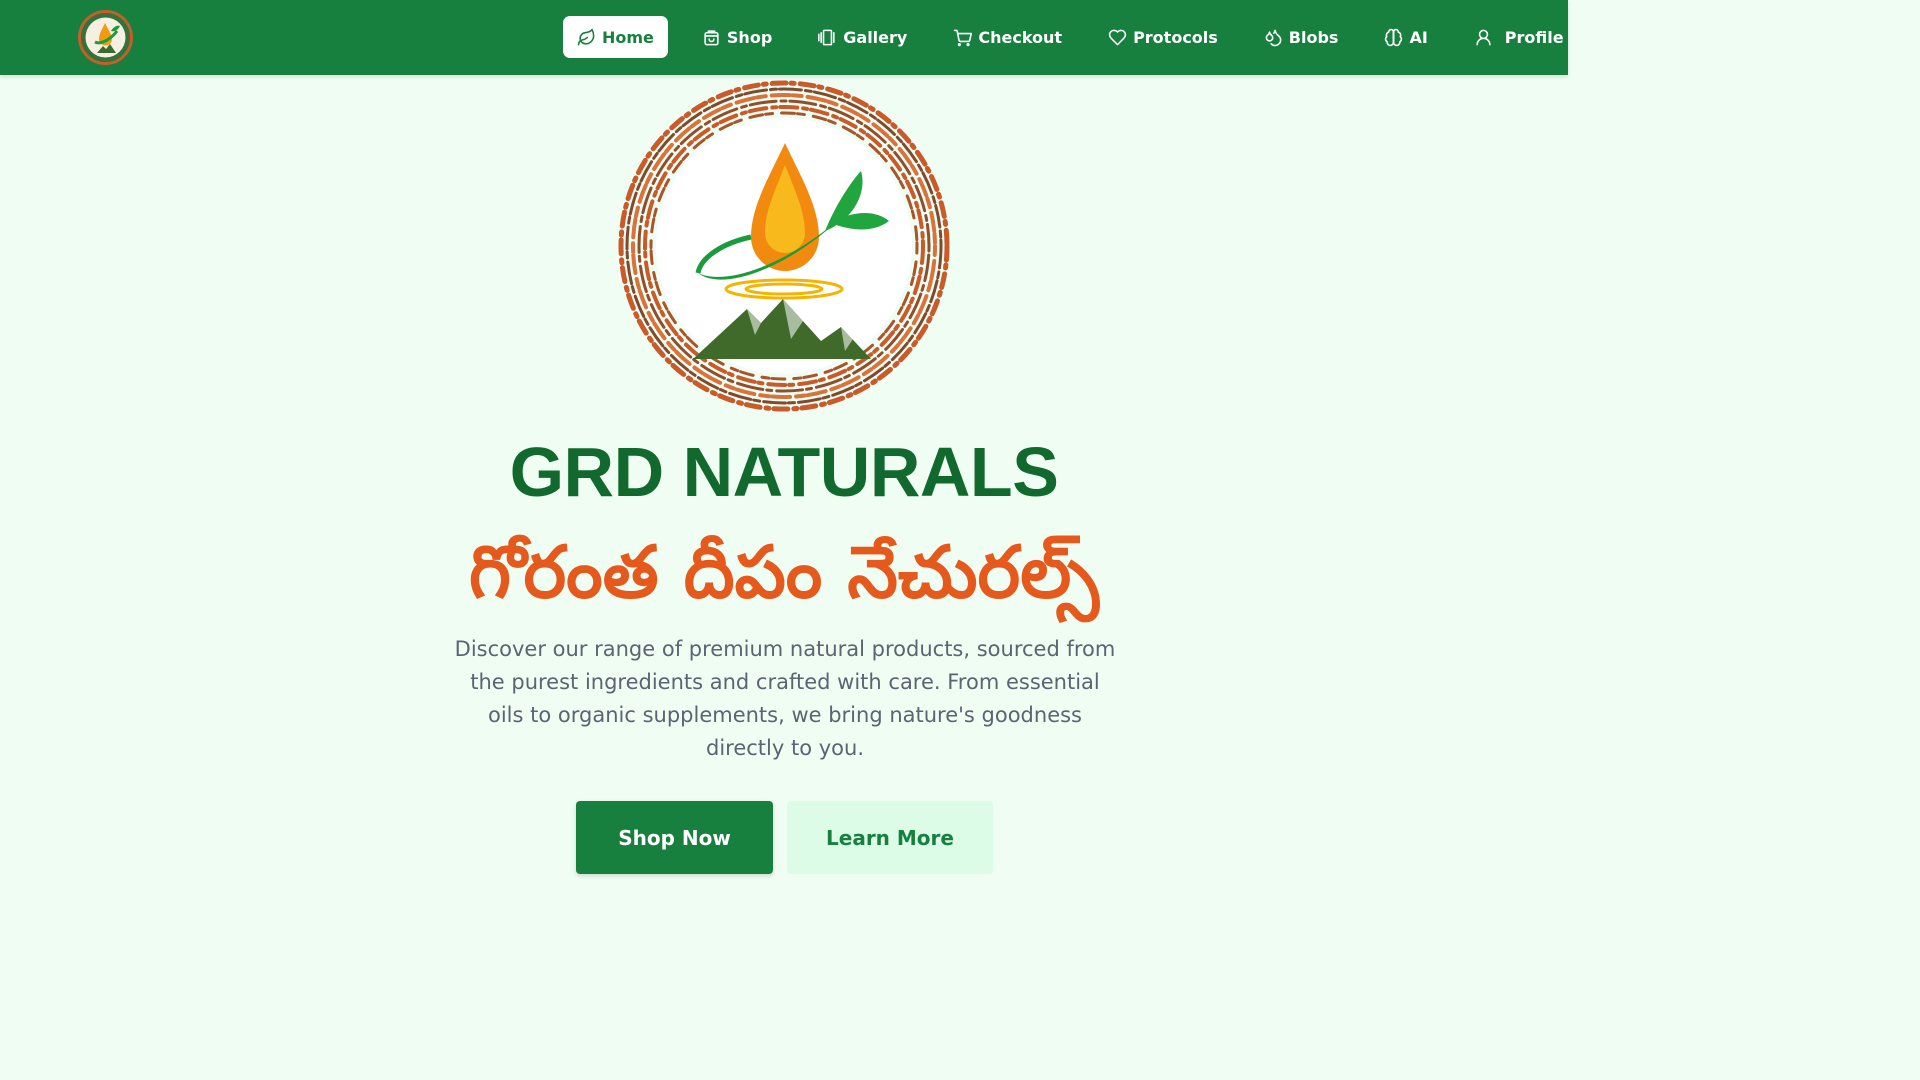 The width and height of the screenshot is (1920, 1080). What do you see at coordinates (1418, 37) in the screenshot?
I see `nav-ai-label: AI` at bounding box center [1418, 37].